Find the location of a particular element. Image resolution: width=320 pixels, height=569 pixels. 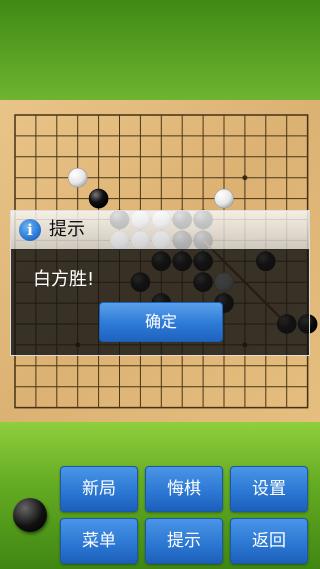

new-game-button: 新局 is located at coordinates (99, 489).